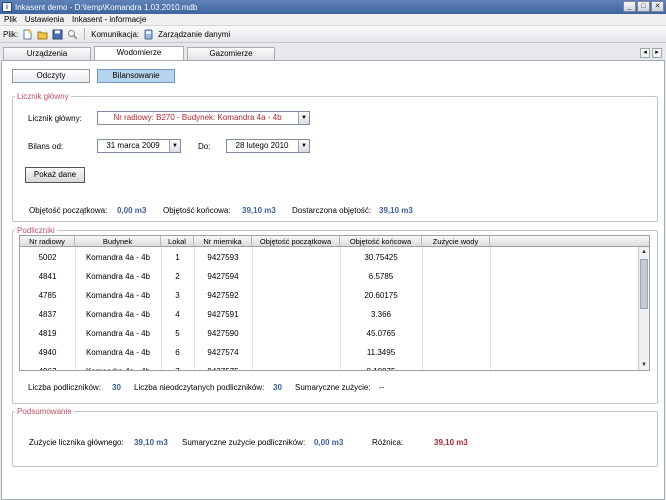 The width and height of the screenshot is (666, 500). I want to click on menu-plik: Plik, so click(10, 19).